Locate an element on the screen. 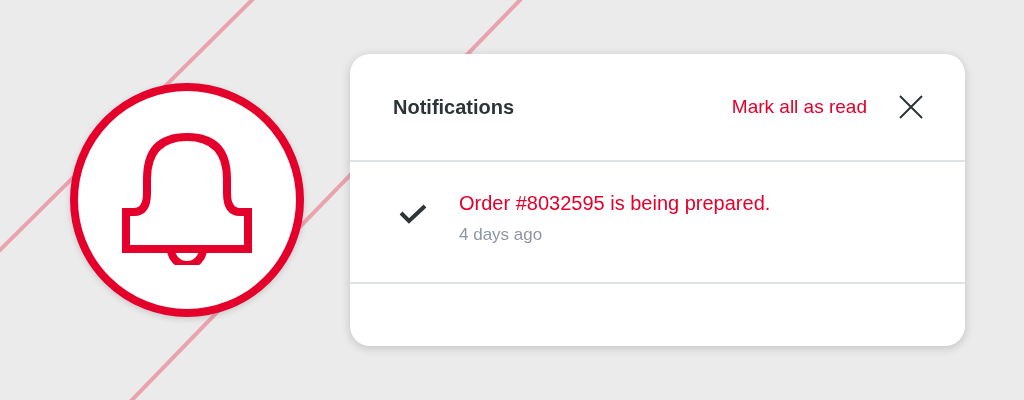  close-icon is located at coordinates (911, 107).